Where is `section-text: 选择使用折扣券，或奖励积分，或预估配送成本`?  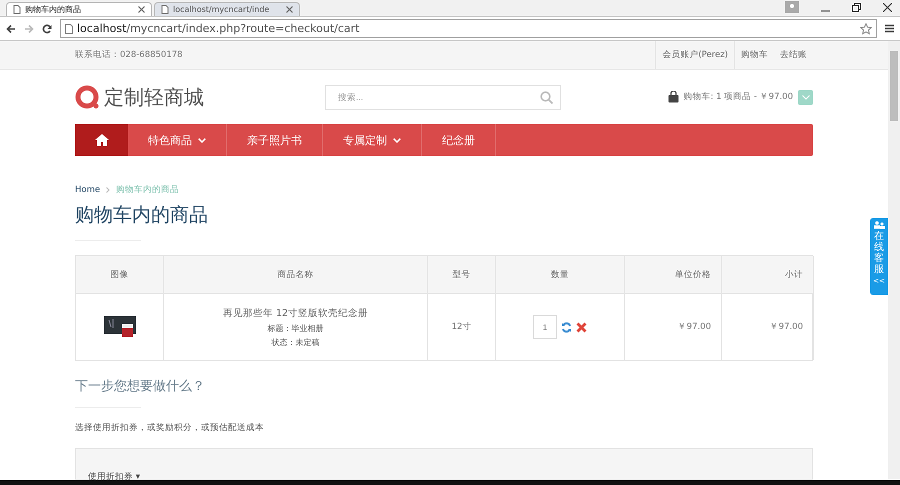 section-text: 选择使用折扣券，或奖励积分，或预估配送成本 is located at coordinates (170, 428).